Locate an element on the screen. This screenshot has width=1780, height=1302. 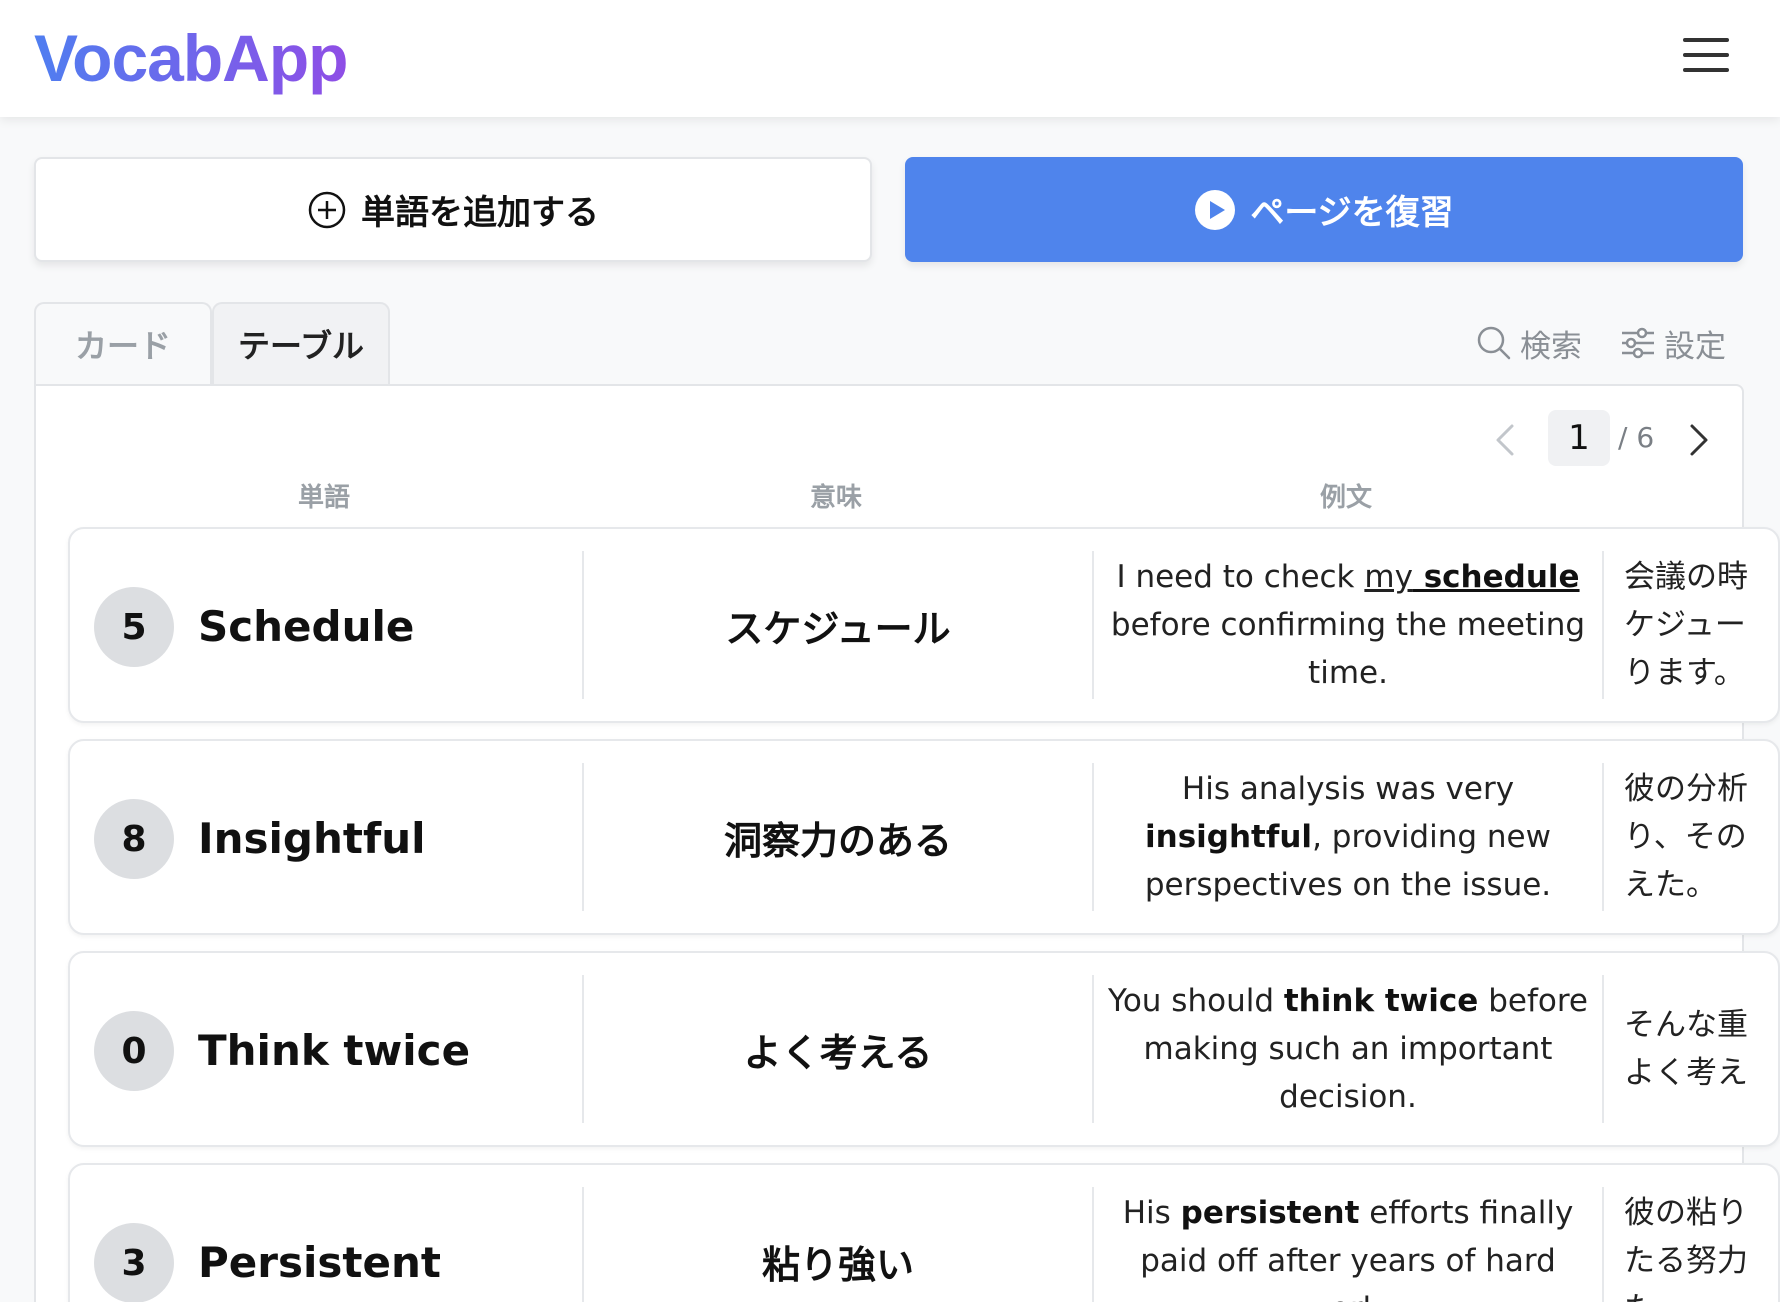
meaning-text: よく考える is located at coordinates (838, 1052).